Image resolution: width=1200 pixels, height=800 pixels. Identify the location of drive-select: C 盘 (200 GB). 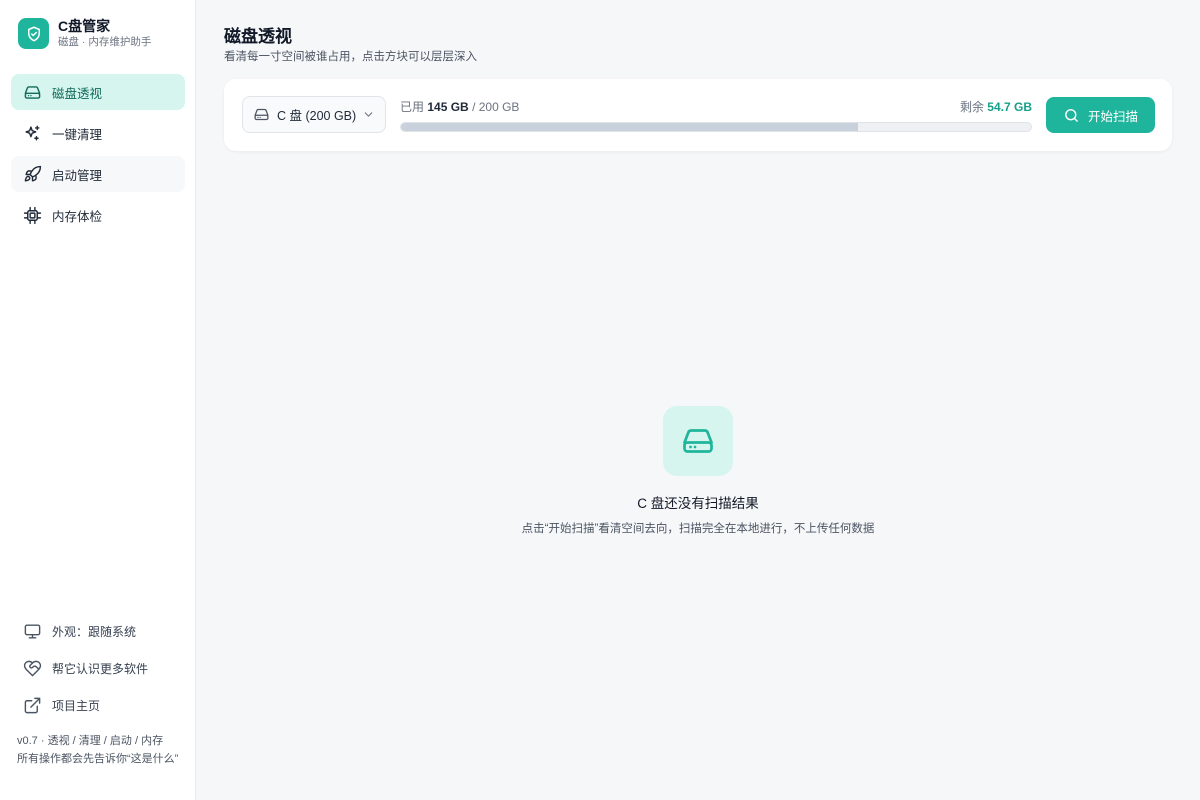
(314, 114).